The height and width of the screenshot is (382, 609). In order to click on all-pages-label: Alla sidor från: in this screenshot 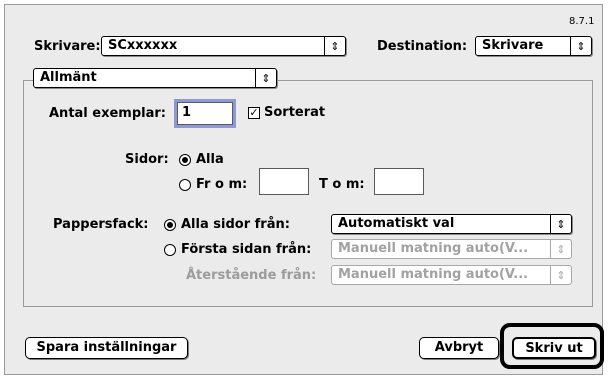, I will do `click(235, 224)`.